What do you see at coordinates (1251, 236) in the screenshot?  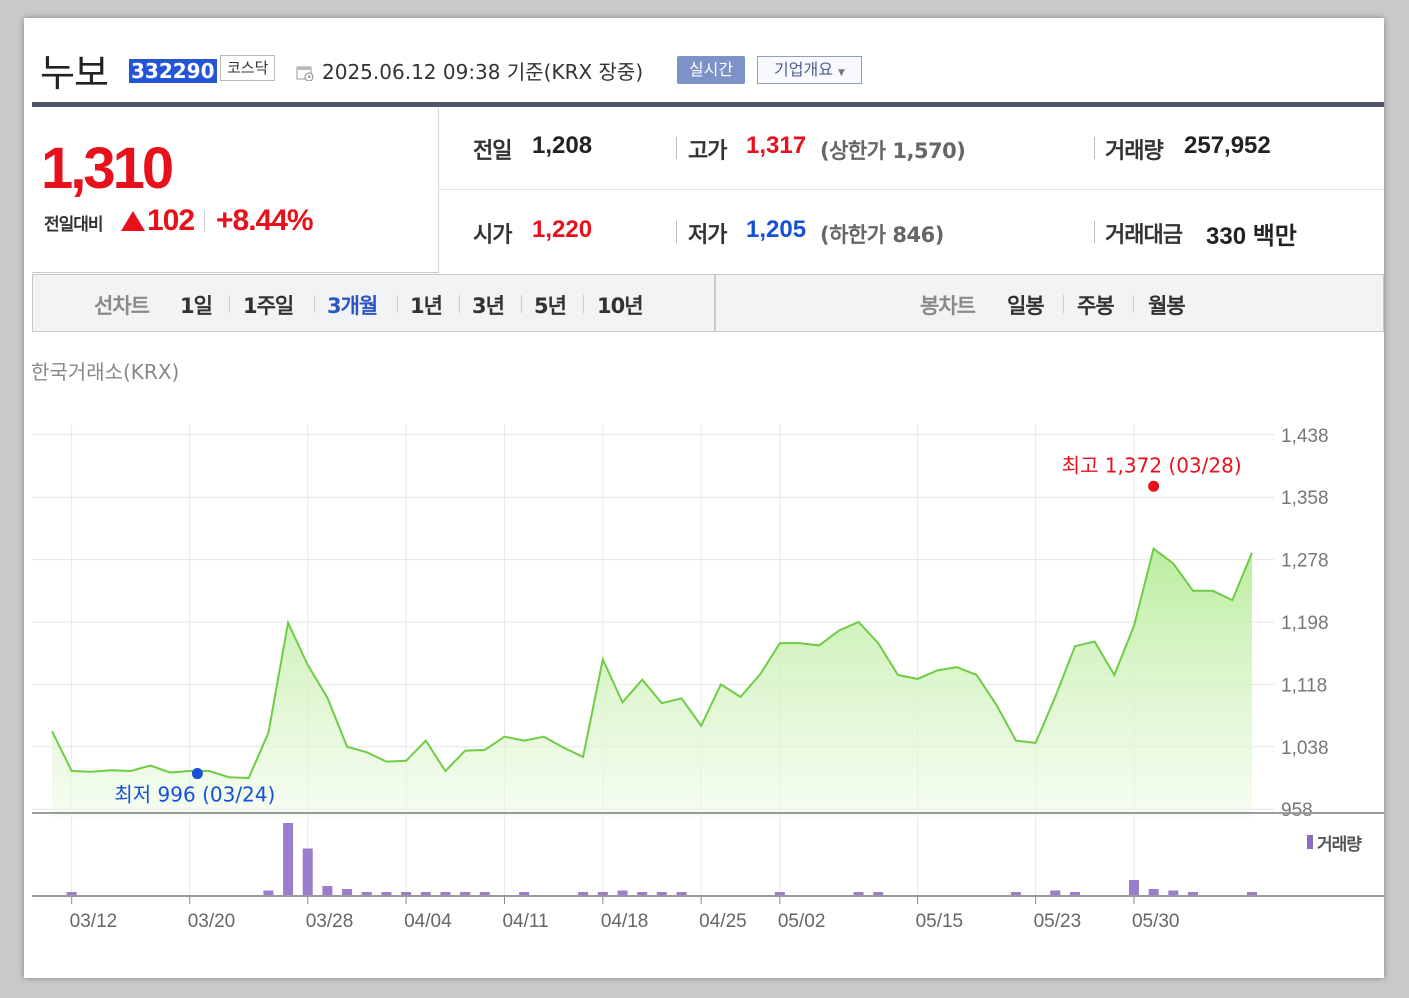 I see `trade-value: 330 백만` at bounding box center [1251, 236].